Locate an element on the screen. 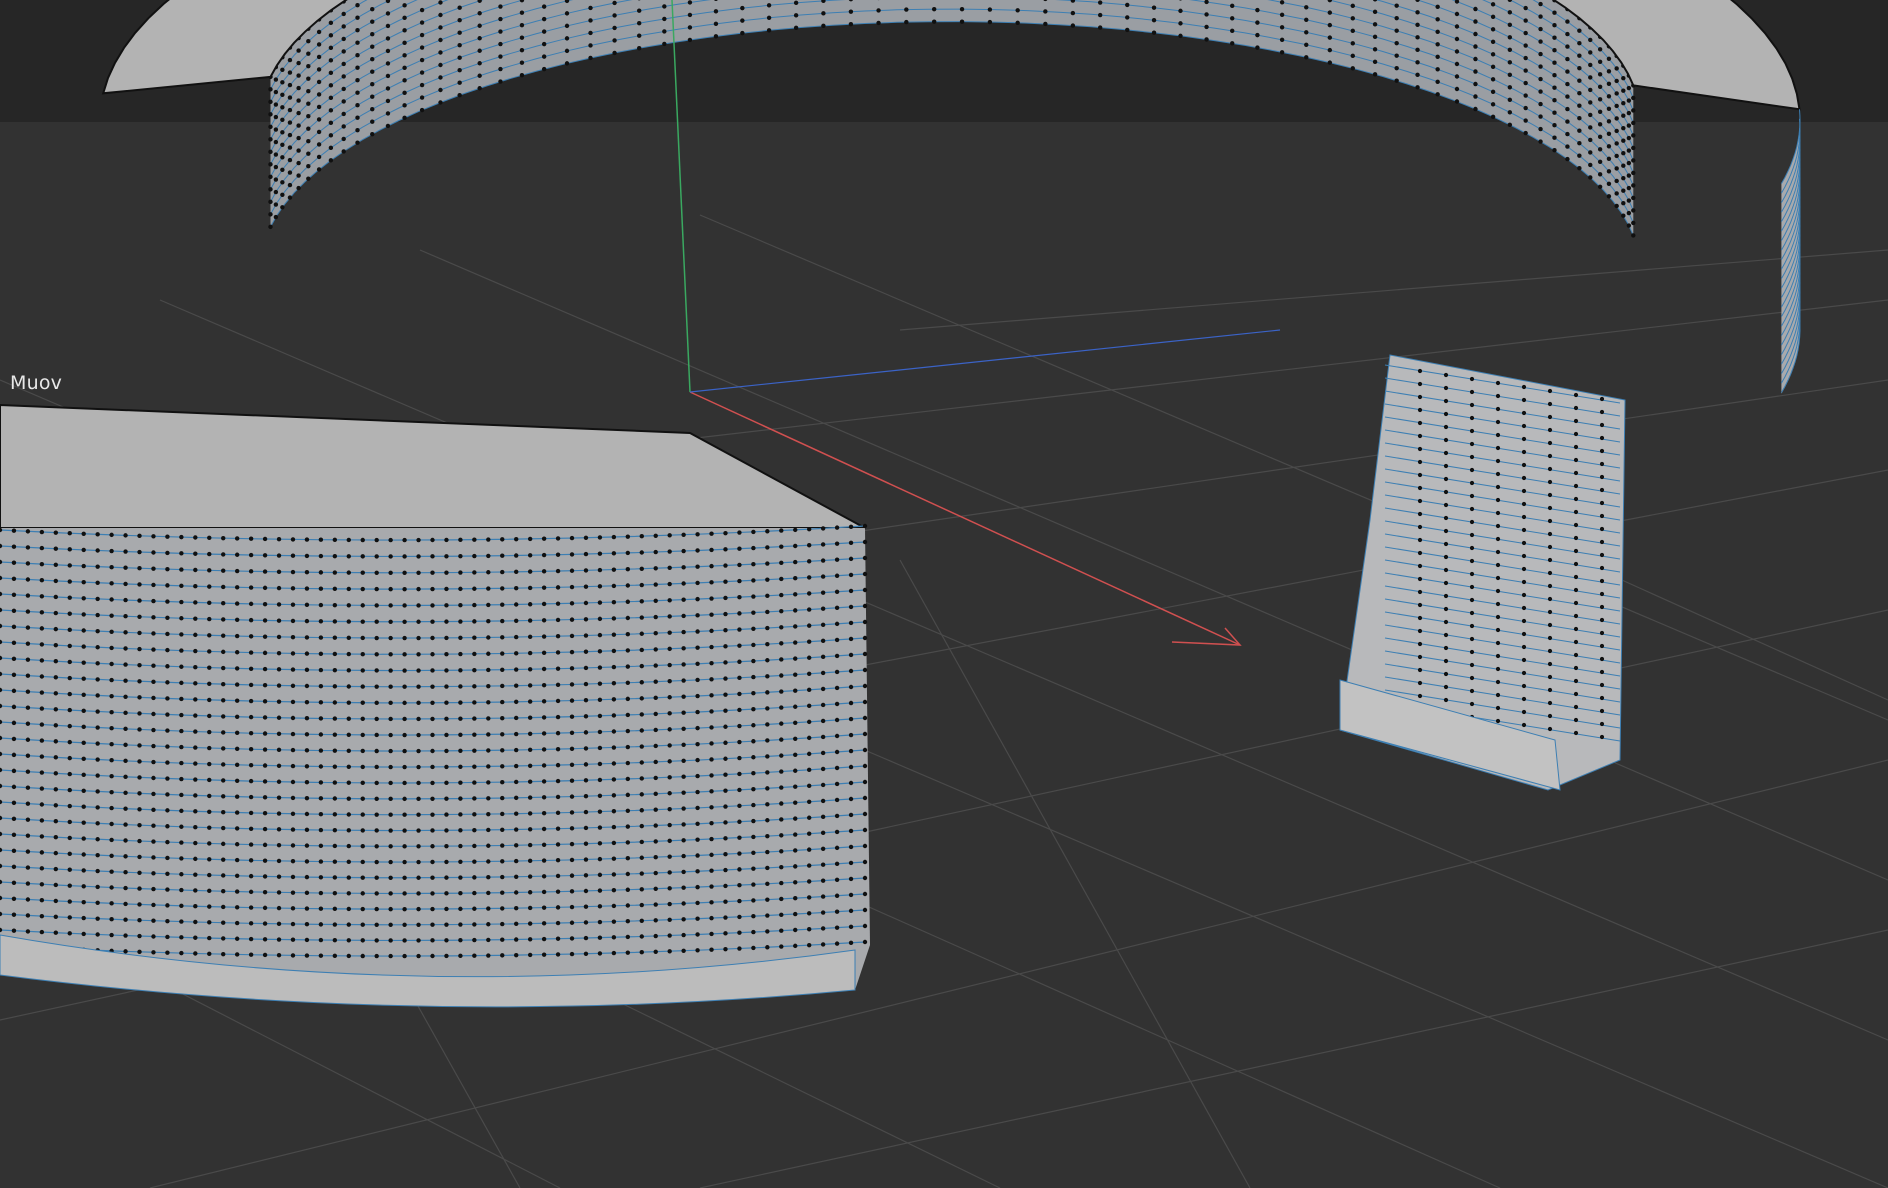  object-name-label: Muov is located at coordinates (36, 383).